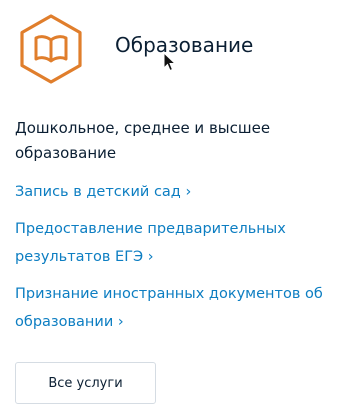 This screenshot has width=339, height=418. I want to click on kindergarten-enrollment-link: Запись в детский сад ›, so click(103, 192).